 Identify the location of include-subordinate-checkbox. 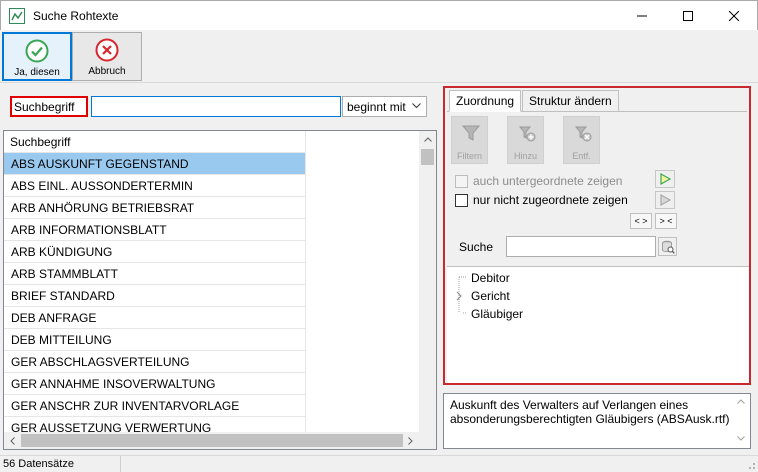
(461, 181).